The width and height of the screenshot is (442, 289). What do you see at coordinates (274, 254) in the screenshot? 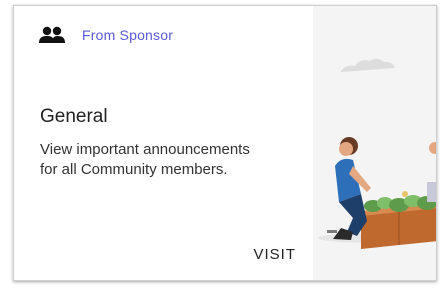
I see `visit-button: VISIT` at bounding box center [274, 254].